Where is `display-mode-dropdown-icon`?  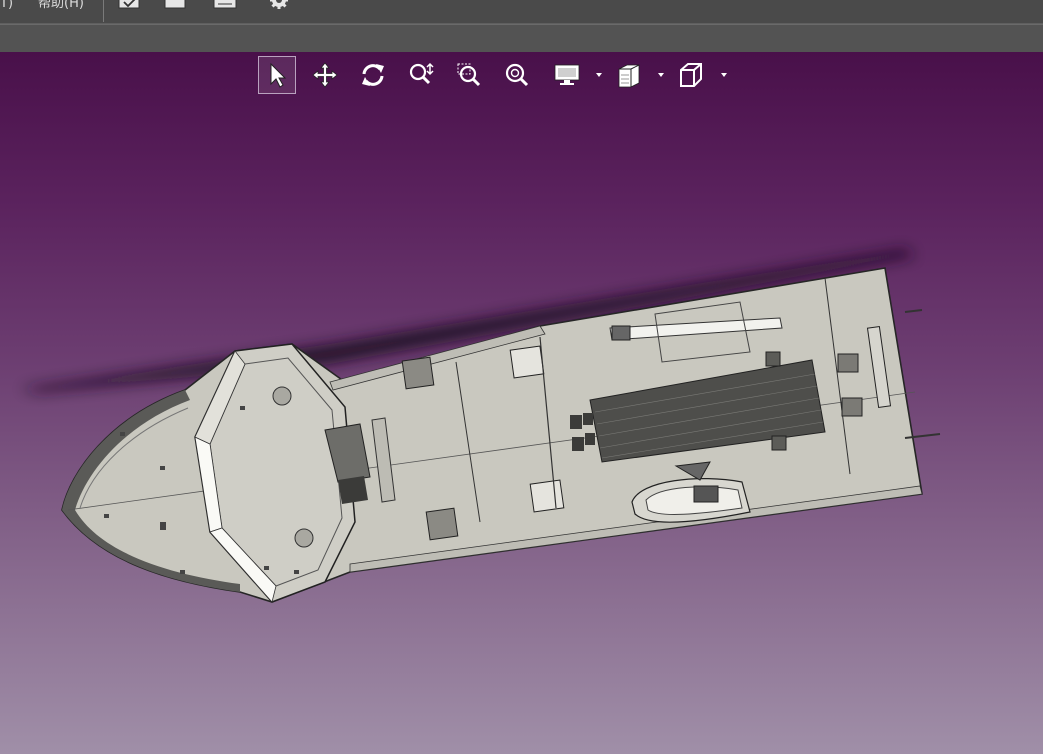 display-mode-dropdown-icon is located at coordinates (599, 75).